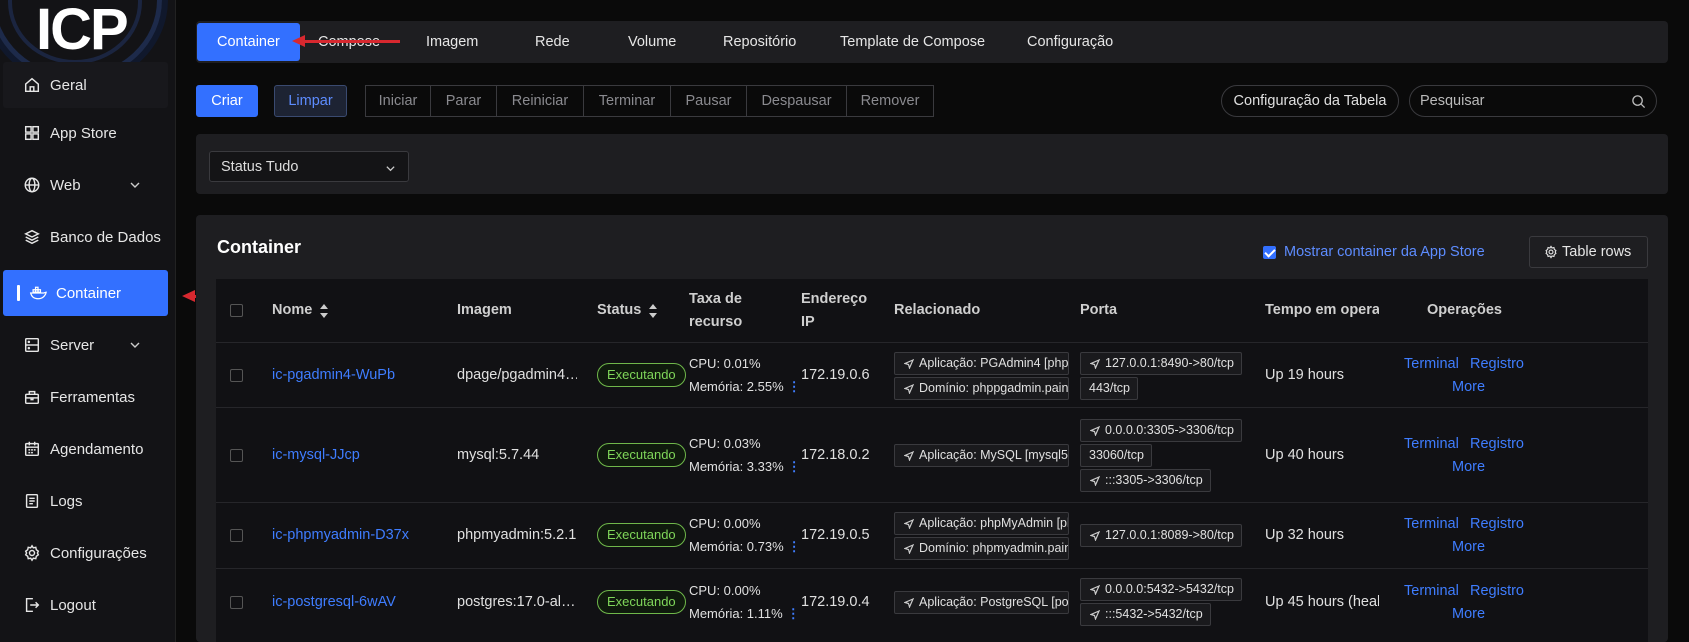  Describe the element at coordinates (1145, 480) in the screenshot. I see `port-tag: :::3305->3306/tcp` at that location.